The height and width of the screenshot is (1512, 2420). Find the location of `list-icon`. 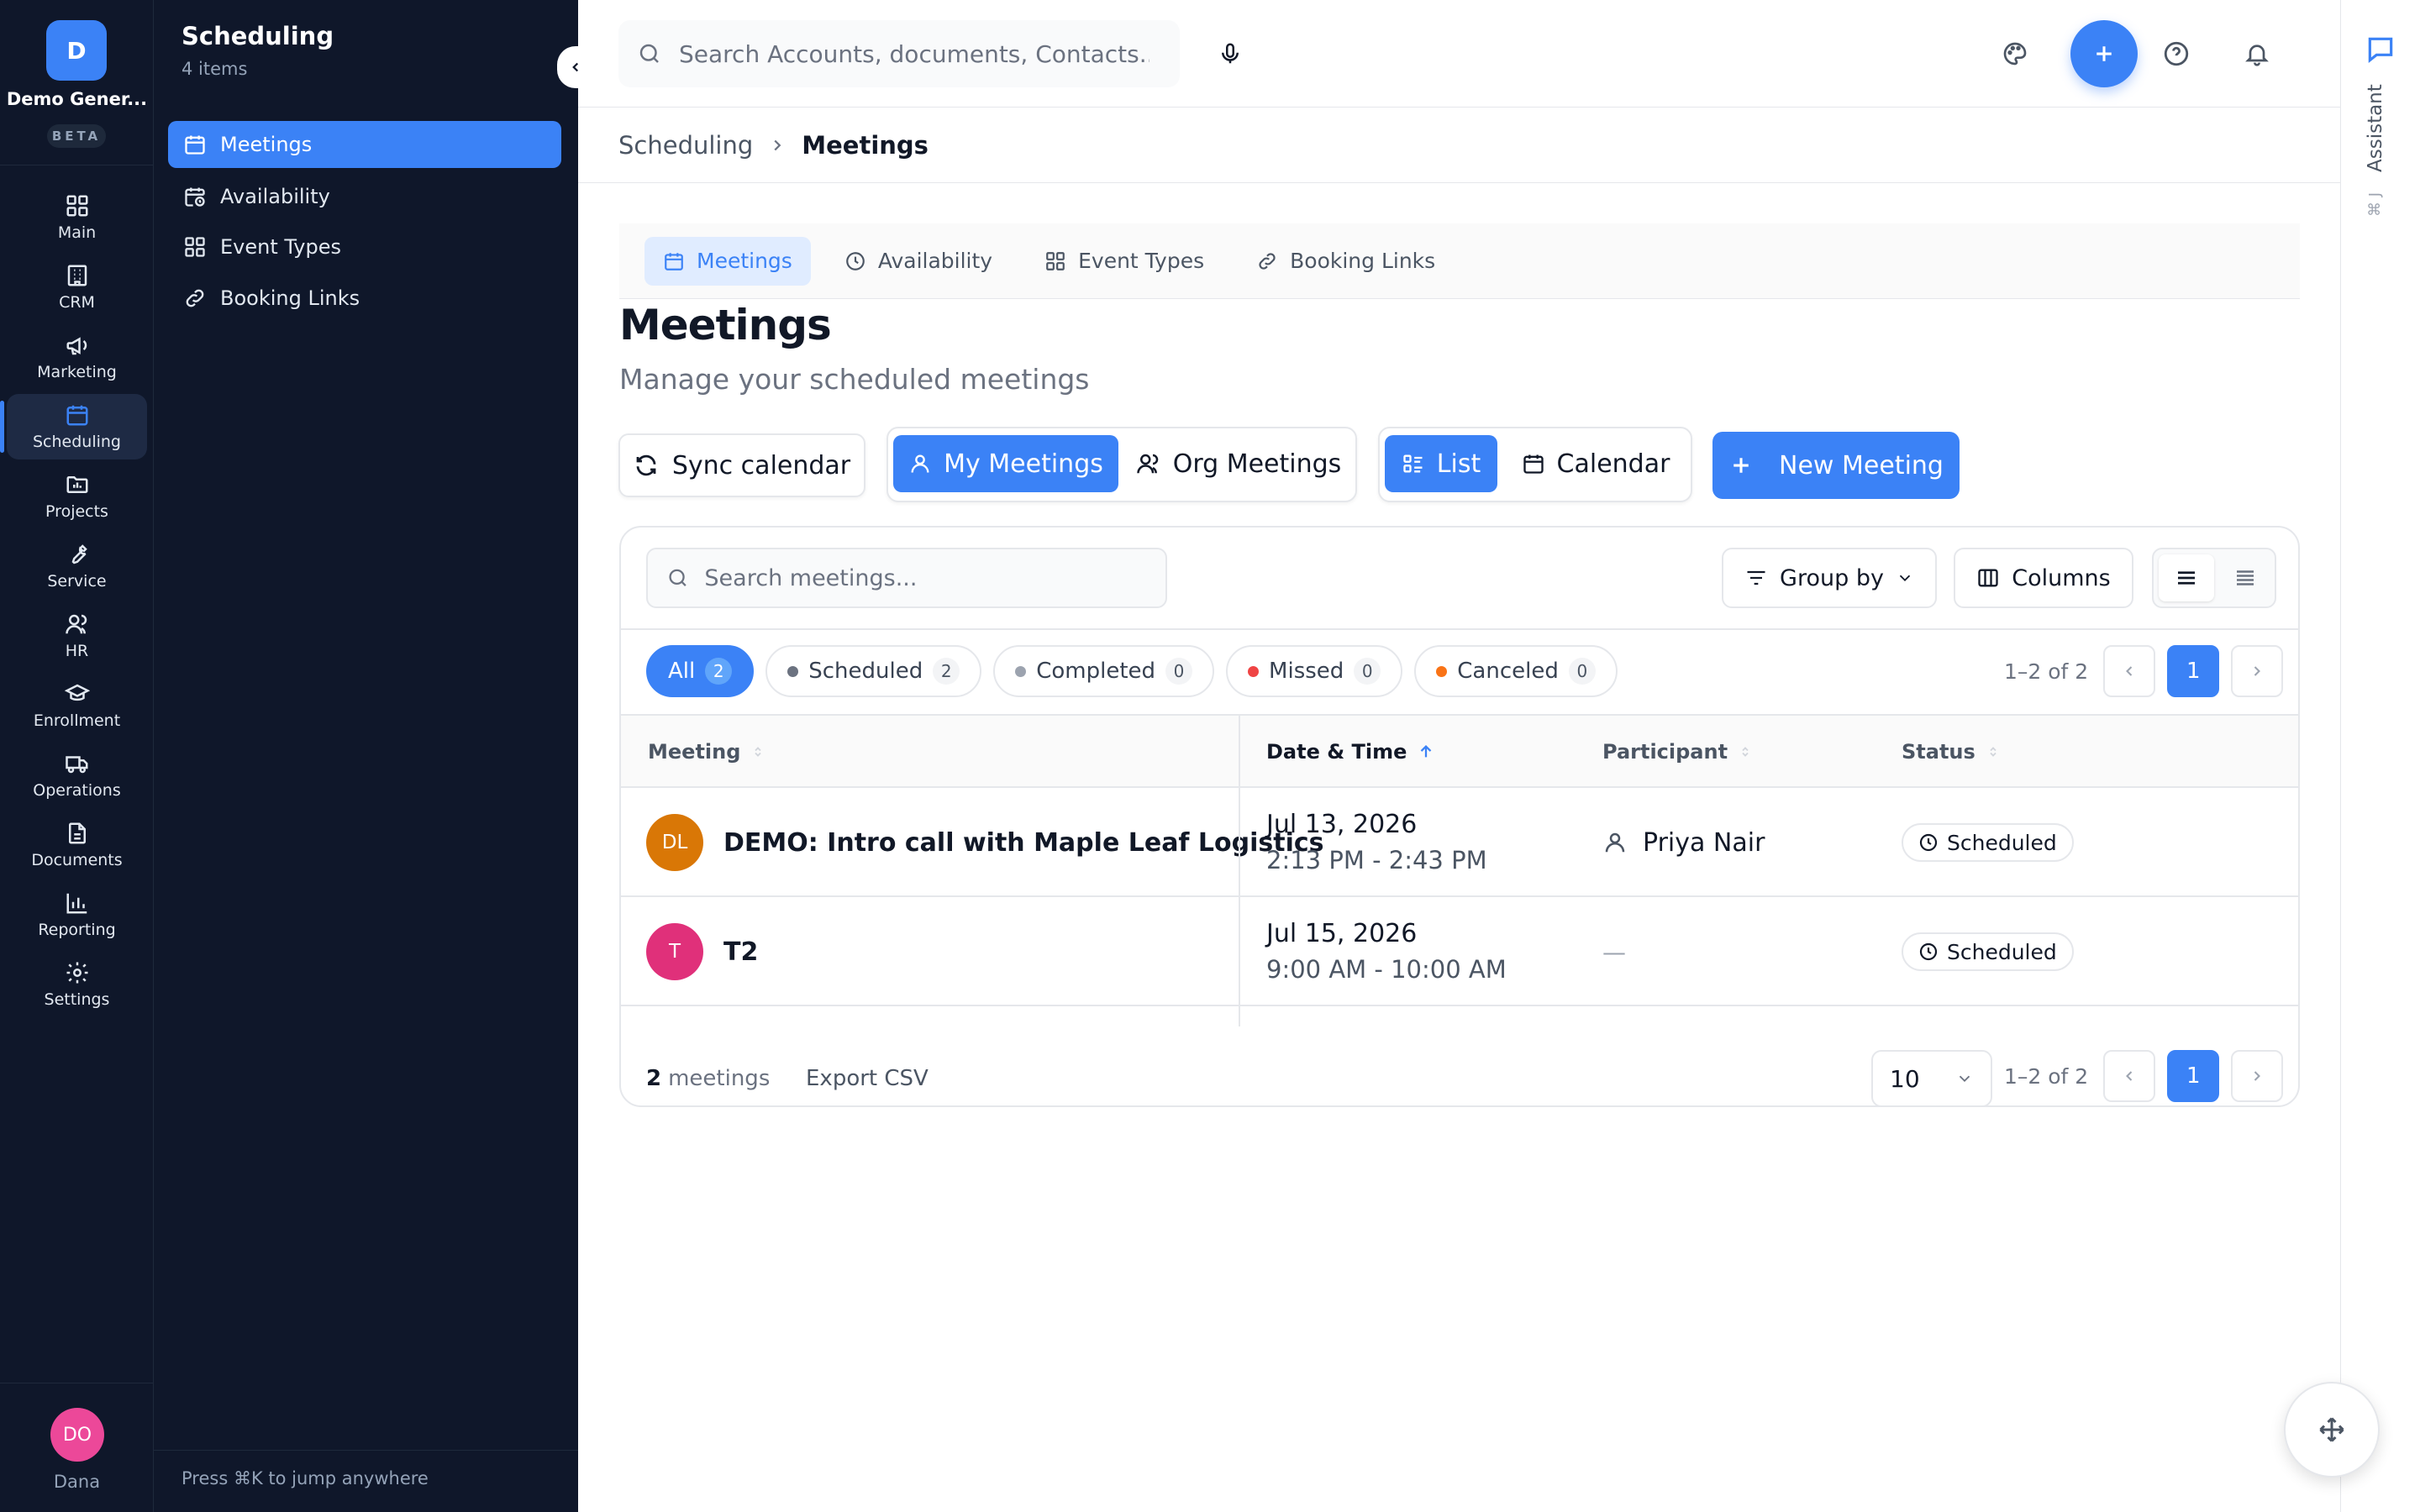

list-icon is located at coordinates (1413, 463).